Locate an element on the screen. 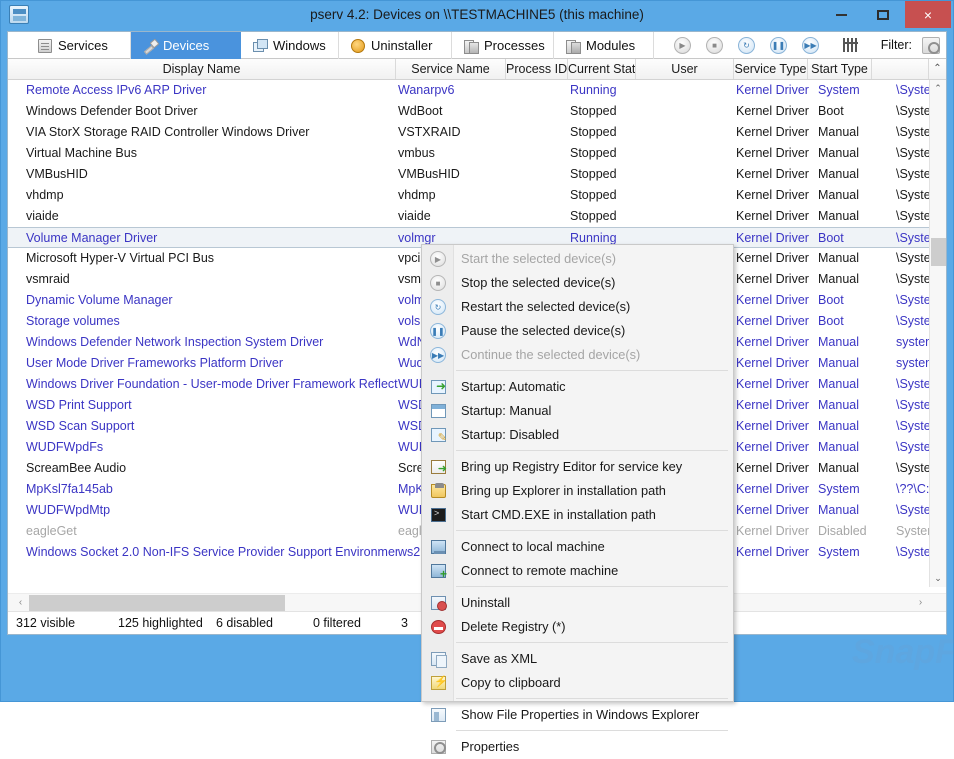  menu-item-pause-the-selected-device-s: ❚❚ Pause the selected device(s) is located at coordinates (578, 331).